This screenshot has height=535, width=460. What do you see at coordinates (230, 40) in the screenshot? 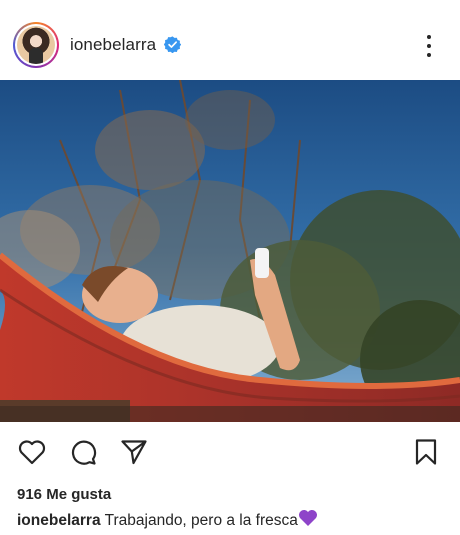
I see `post-header: ionebelarra` at bounding box center [230, 40].